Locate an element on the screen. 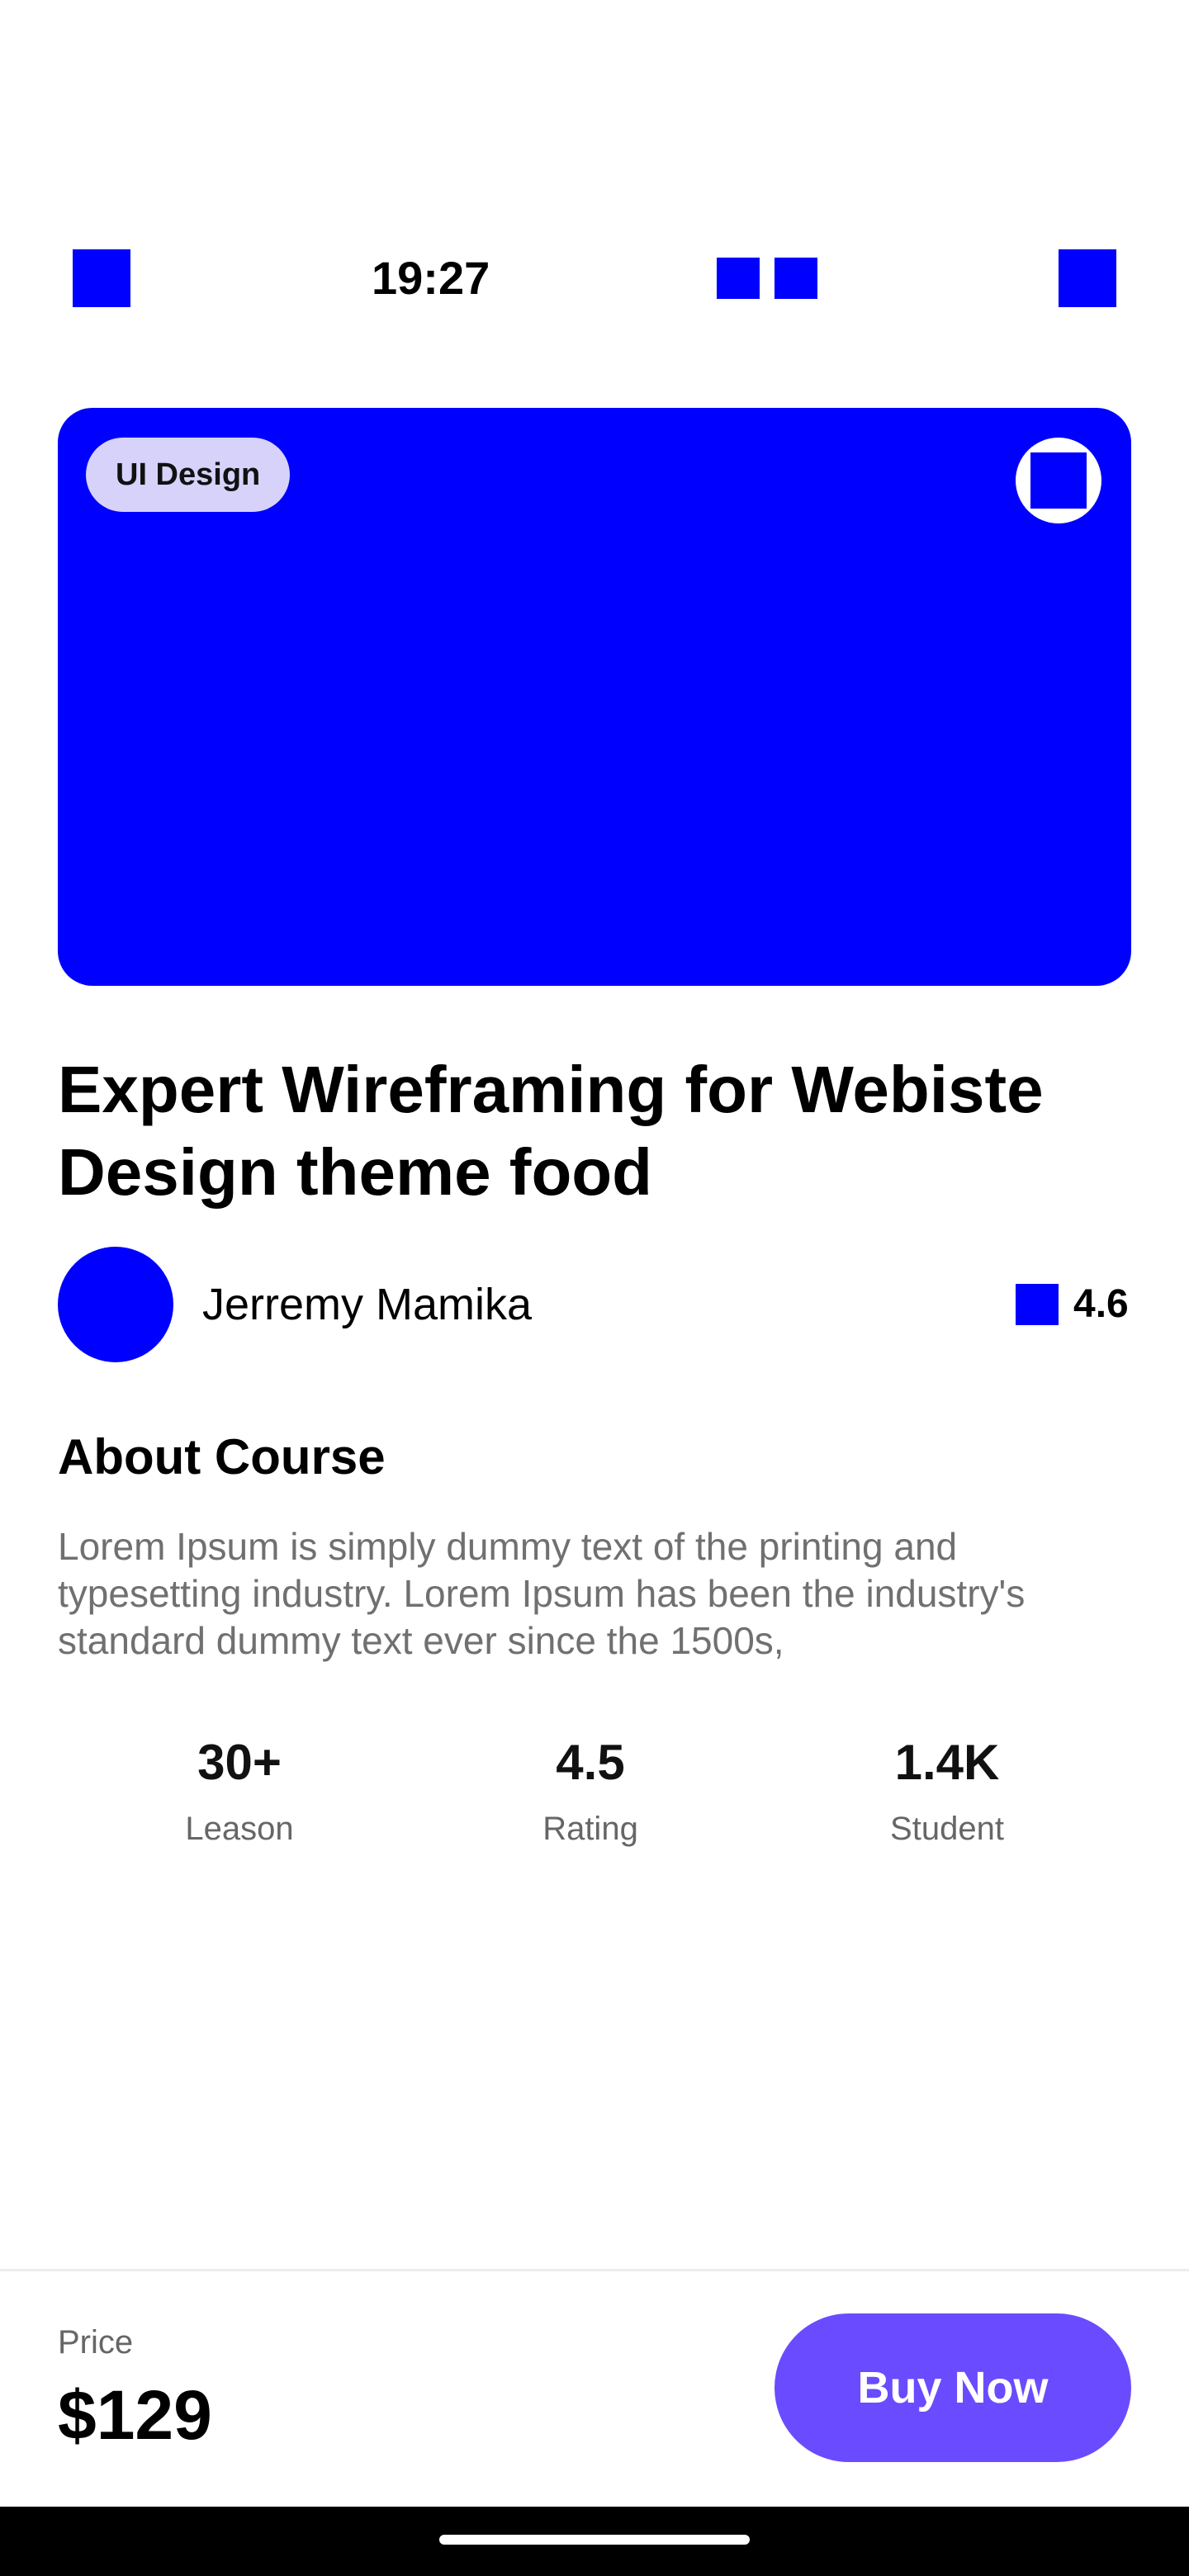 This screenshot has height=2576, width=1189. status-left-icon is located at coordinates (101, 278).